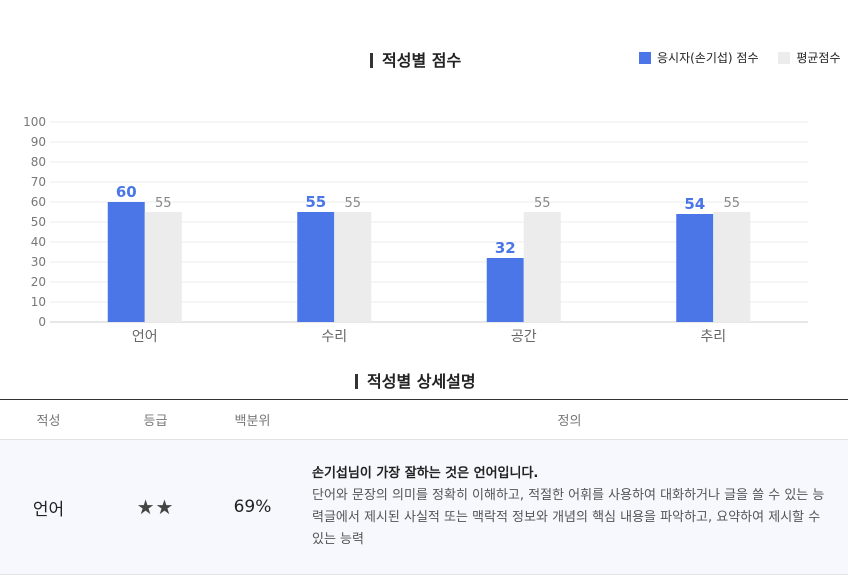 The width and height of the screenshot is (857, 575). Describe the element at coordinates (645, 57) in the screenshot. I see `legend-swatch-candidate` at that location.